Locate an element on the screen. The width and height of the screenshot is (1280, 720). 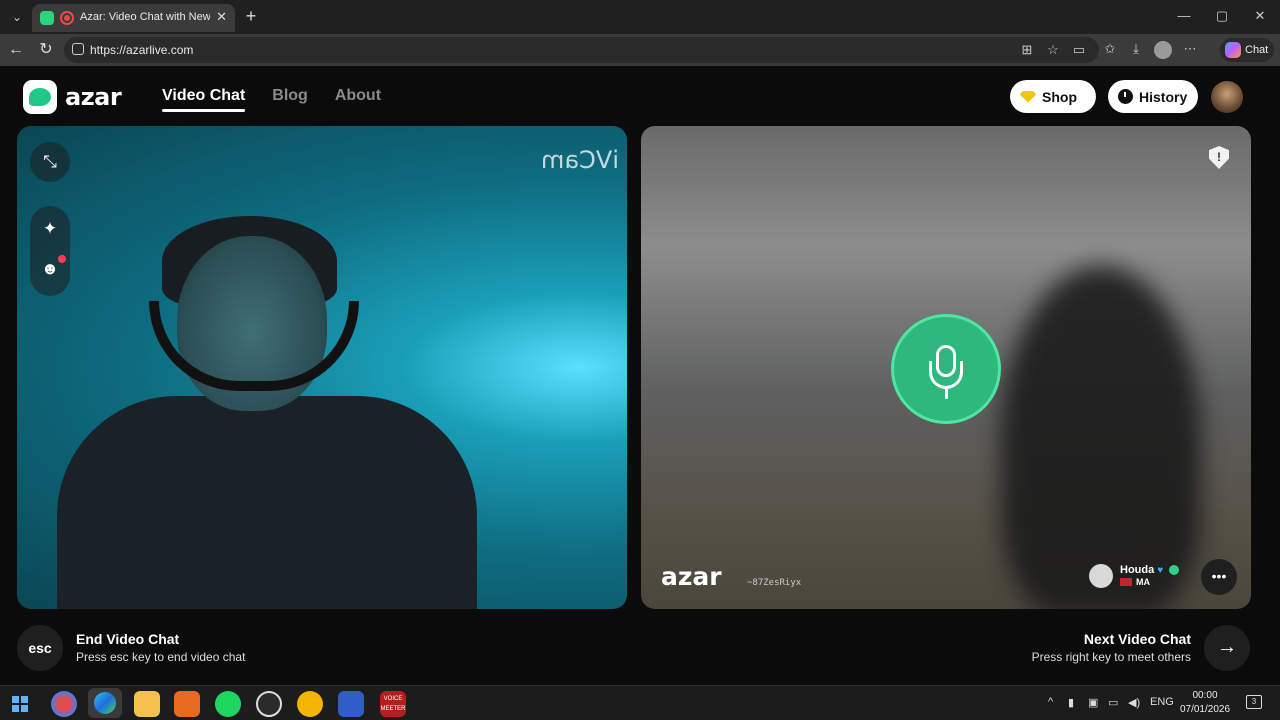
new-tab-plus-icon: + is located at coordinates (251, 16).